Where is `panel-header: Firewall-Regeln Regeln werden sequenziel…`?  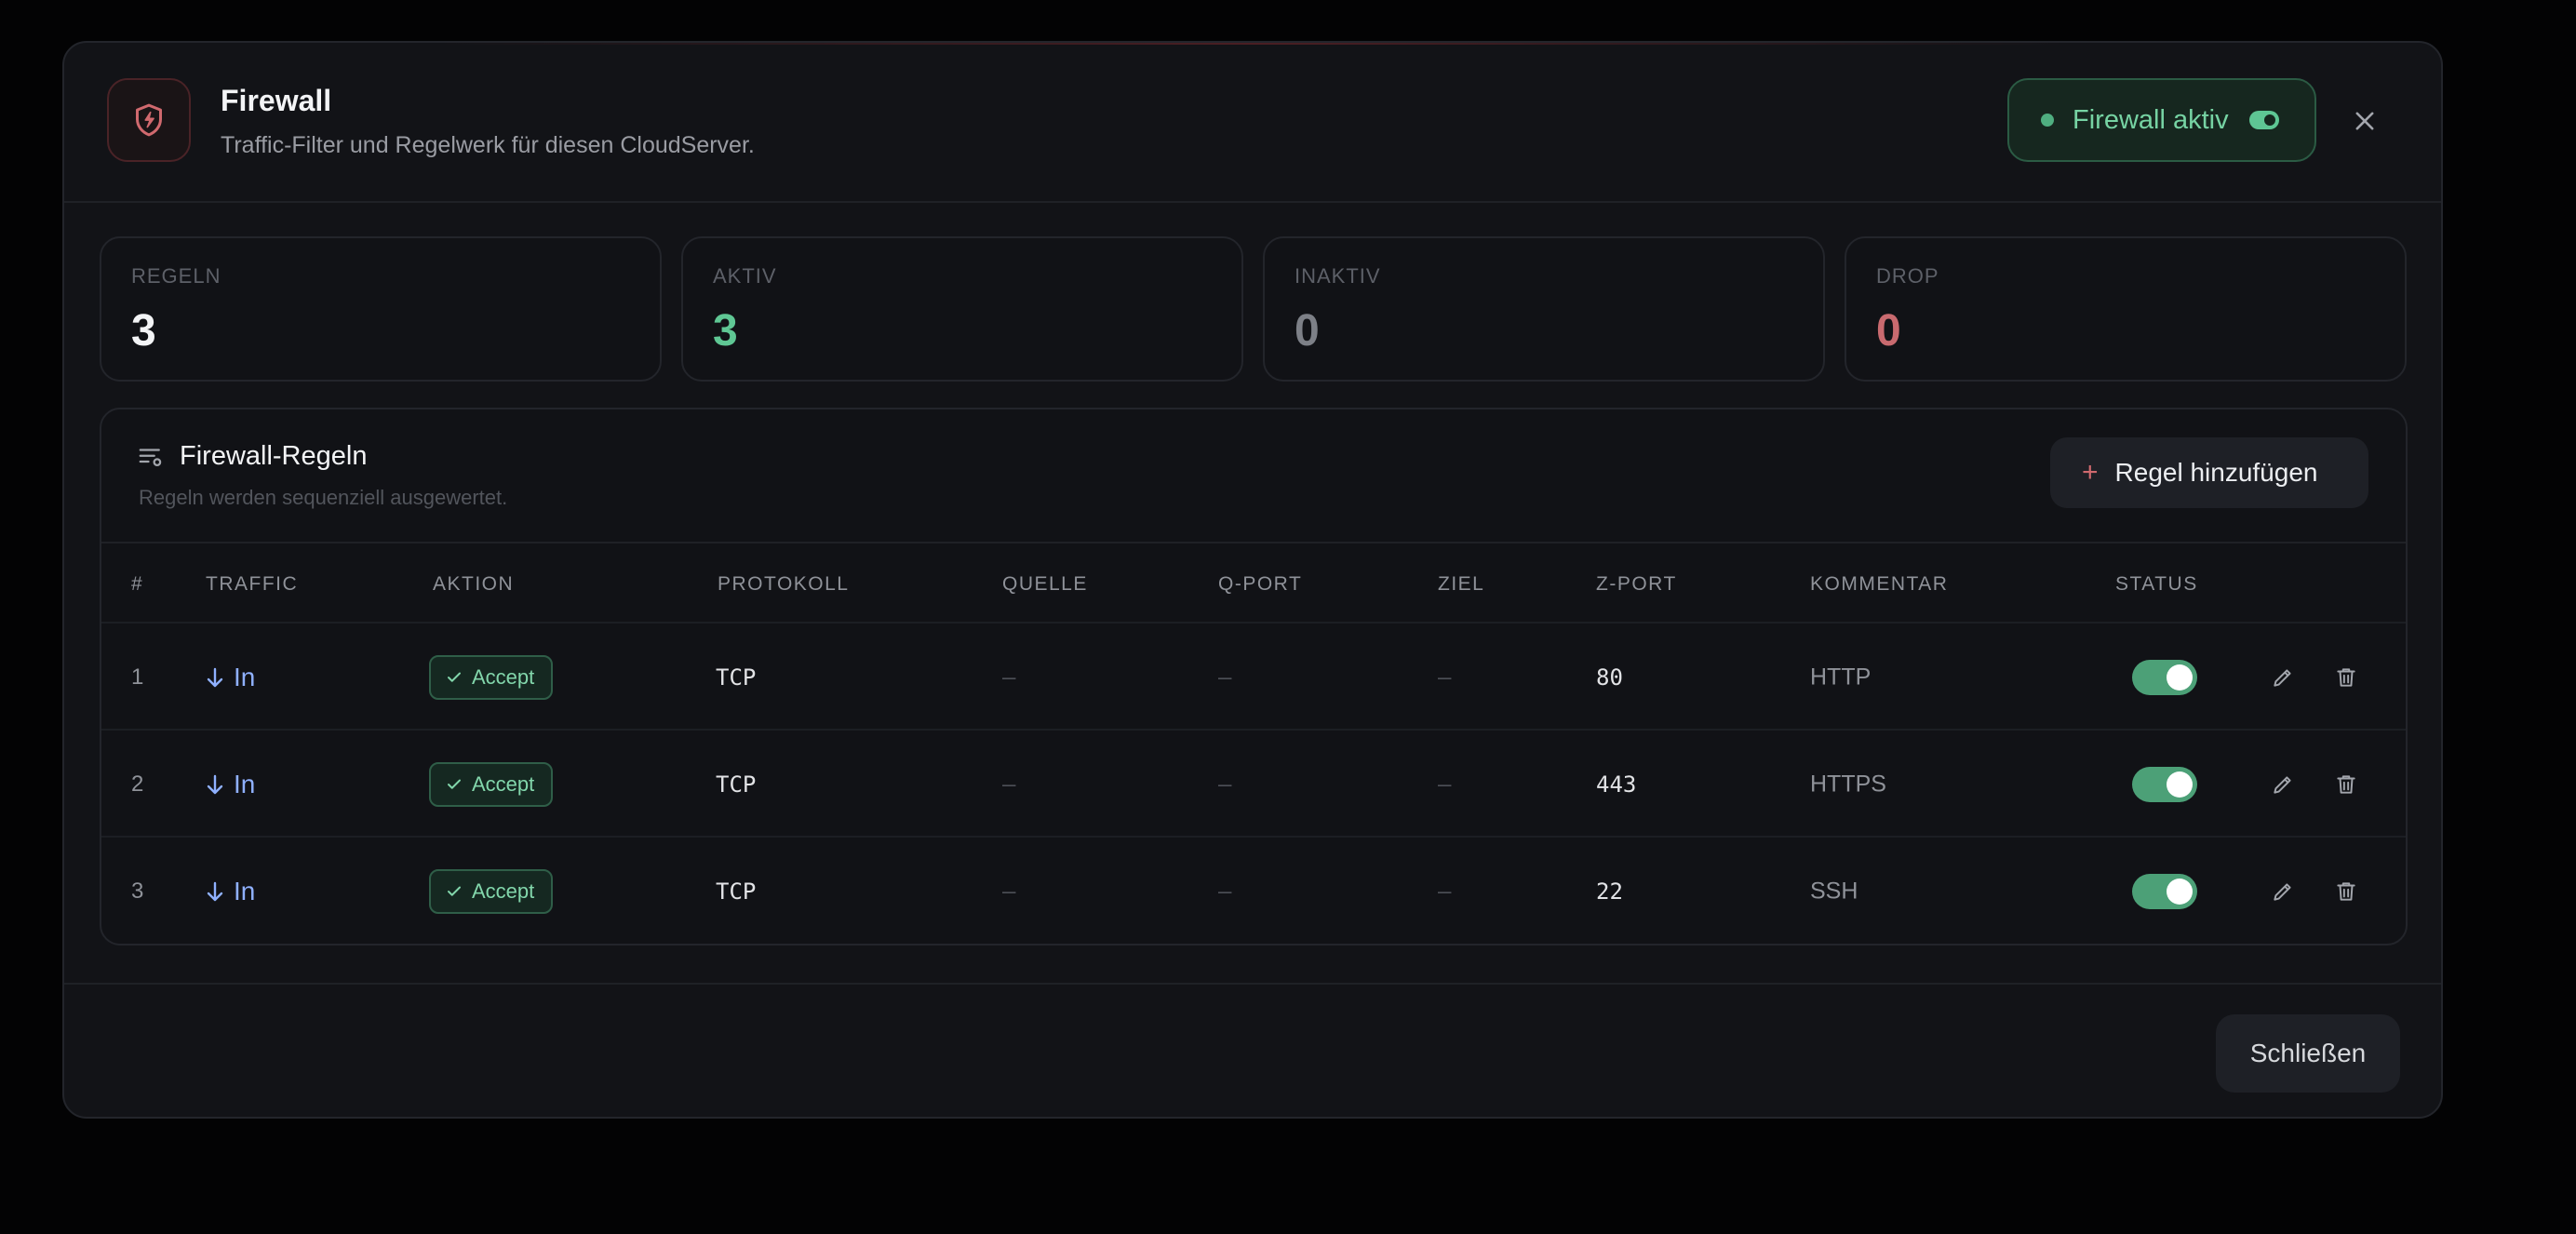
panel-header: Firewall-Regeln Regeln werden sequenziel… is located at coordinates (1253, 476).